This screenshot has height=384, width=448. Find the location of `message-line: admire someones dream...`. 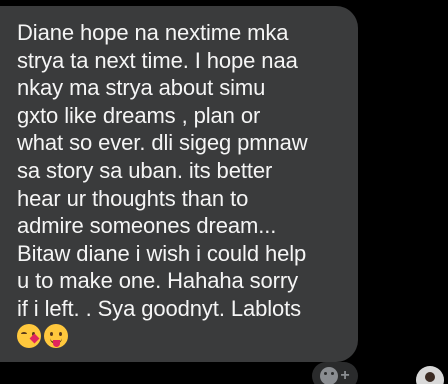

message-line: admire someones dream... is located at coordinates (147, 226).